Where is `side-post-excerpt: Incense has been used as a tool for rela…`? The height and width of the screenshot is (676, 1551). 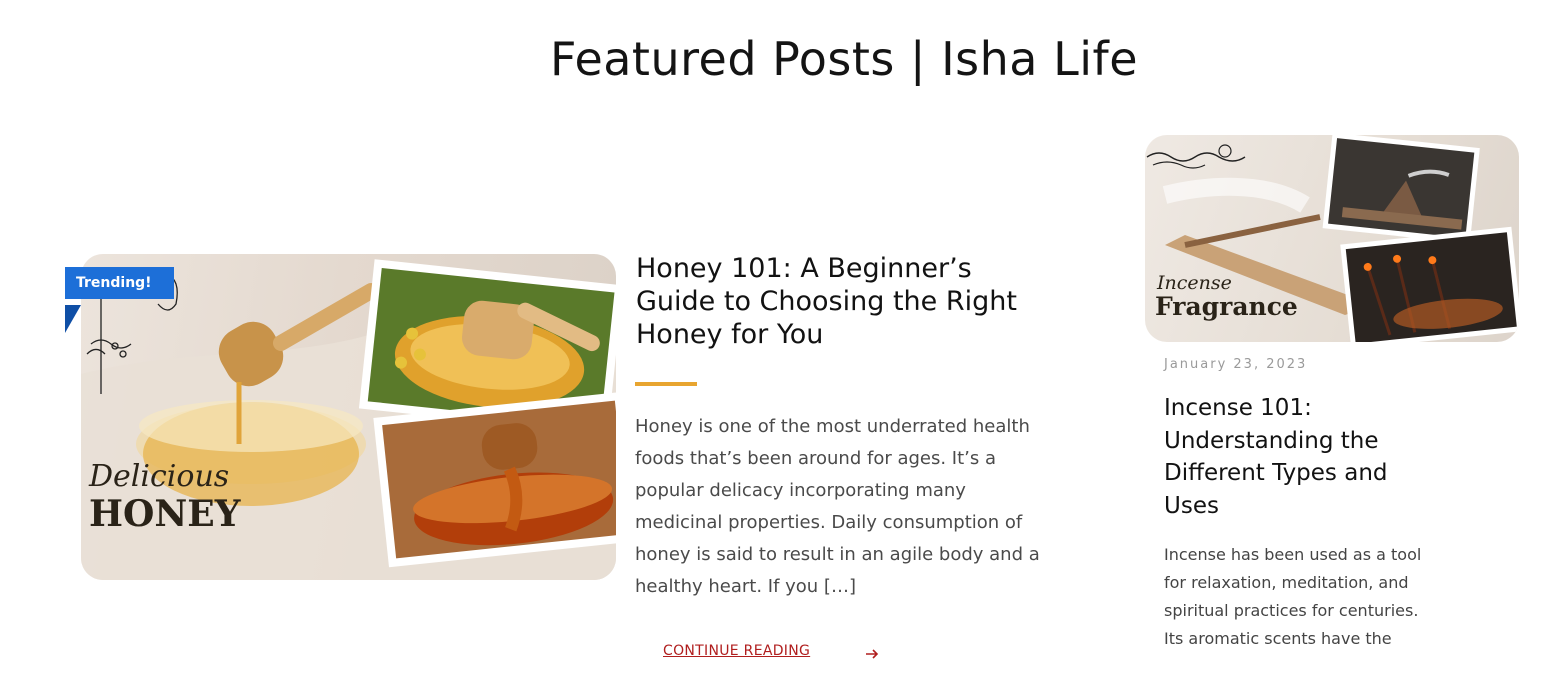
side-post-excerpt: Incense has been used as a tool for rela… is located at coordinates (1293, 596).